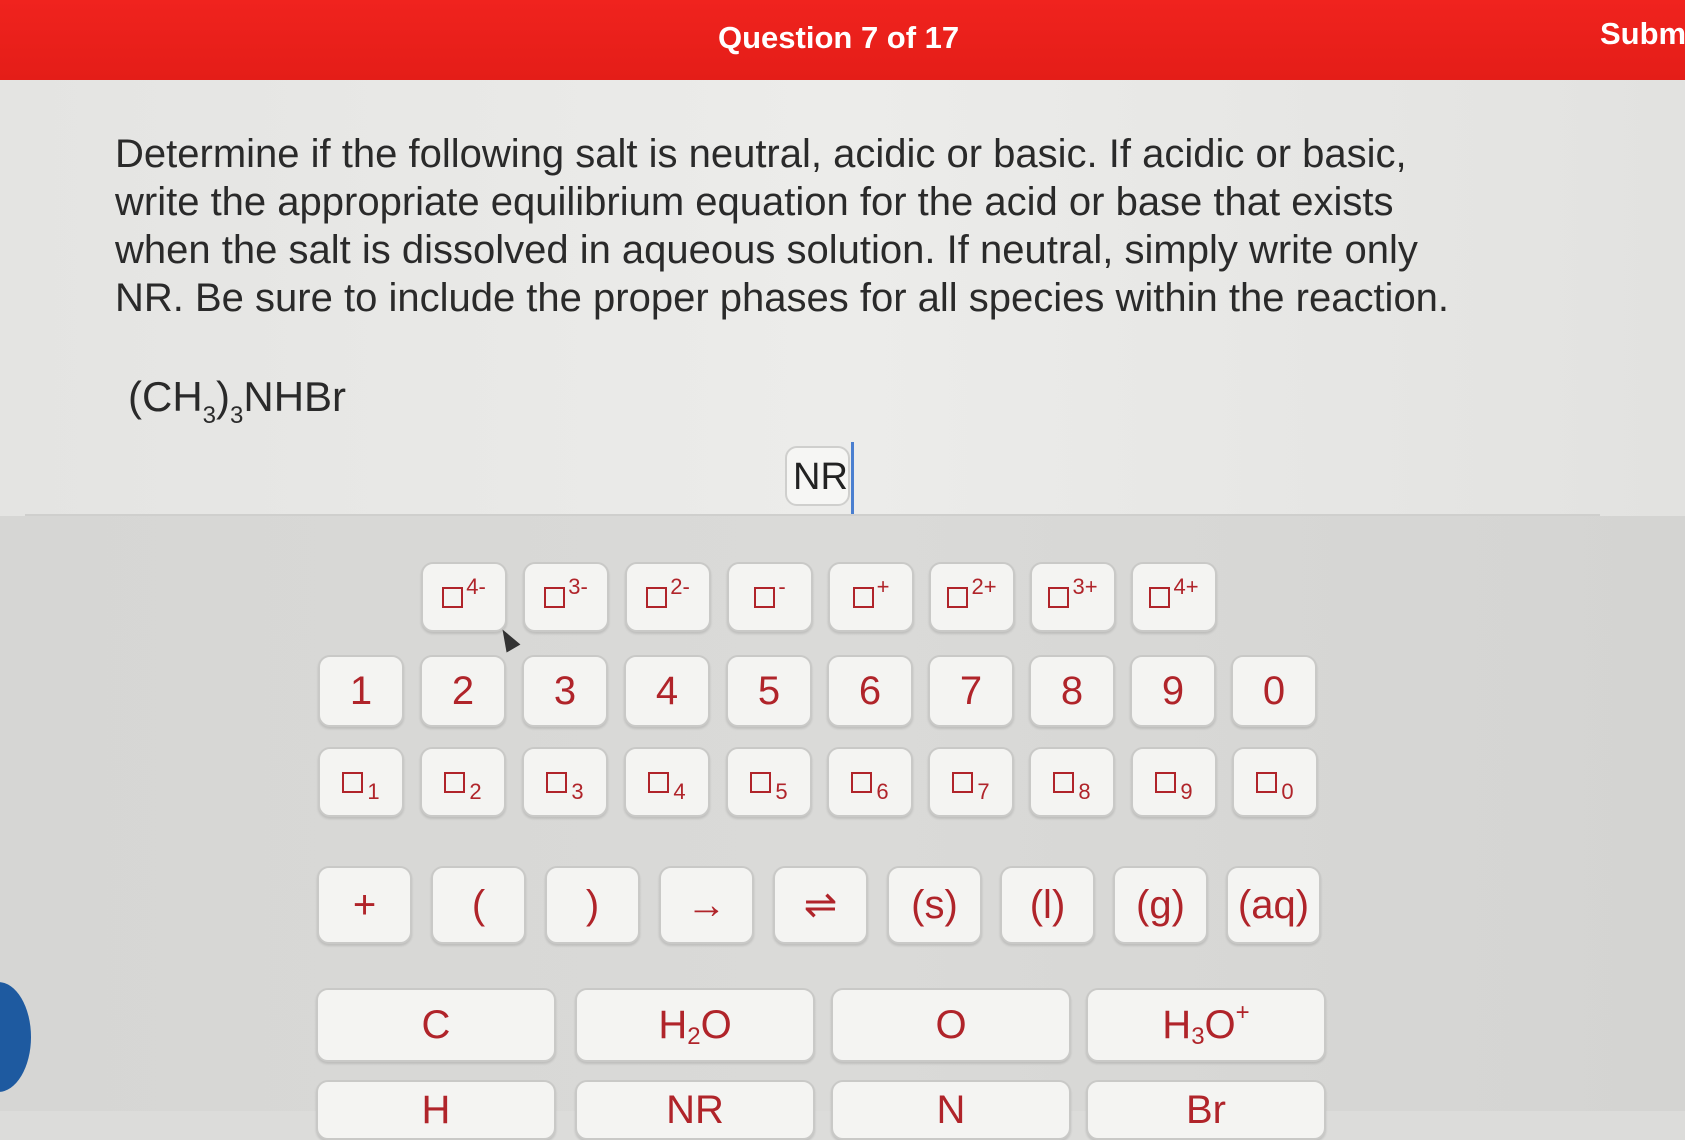  I want to click on solid-phase-button: (s), so click(934, 905).